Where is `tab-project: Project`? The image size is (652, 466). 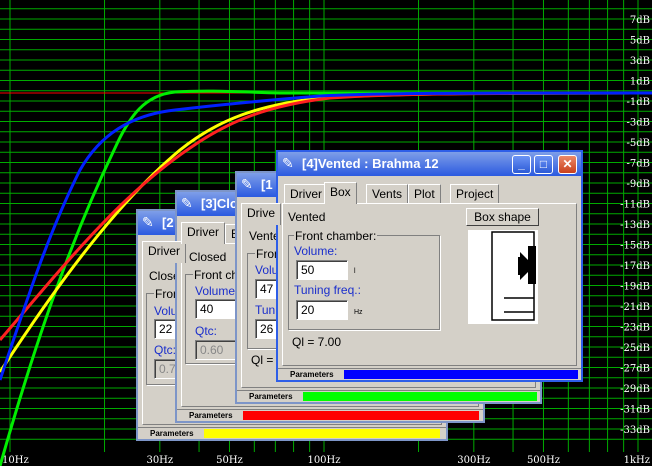
tab-project: Project is located at coordinates (475, 194).